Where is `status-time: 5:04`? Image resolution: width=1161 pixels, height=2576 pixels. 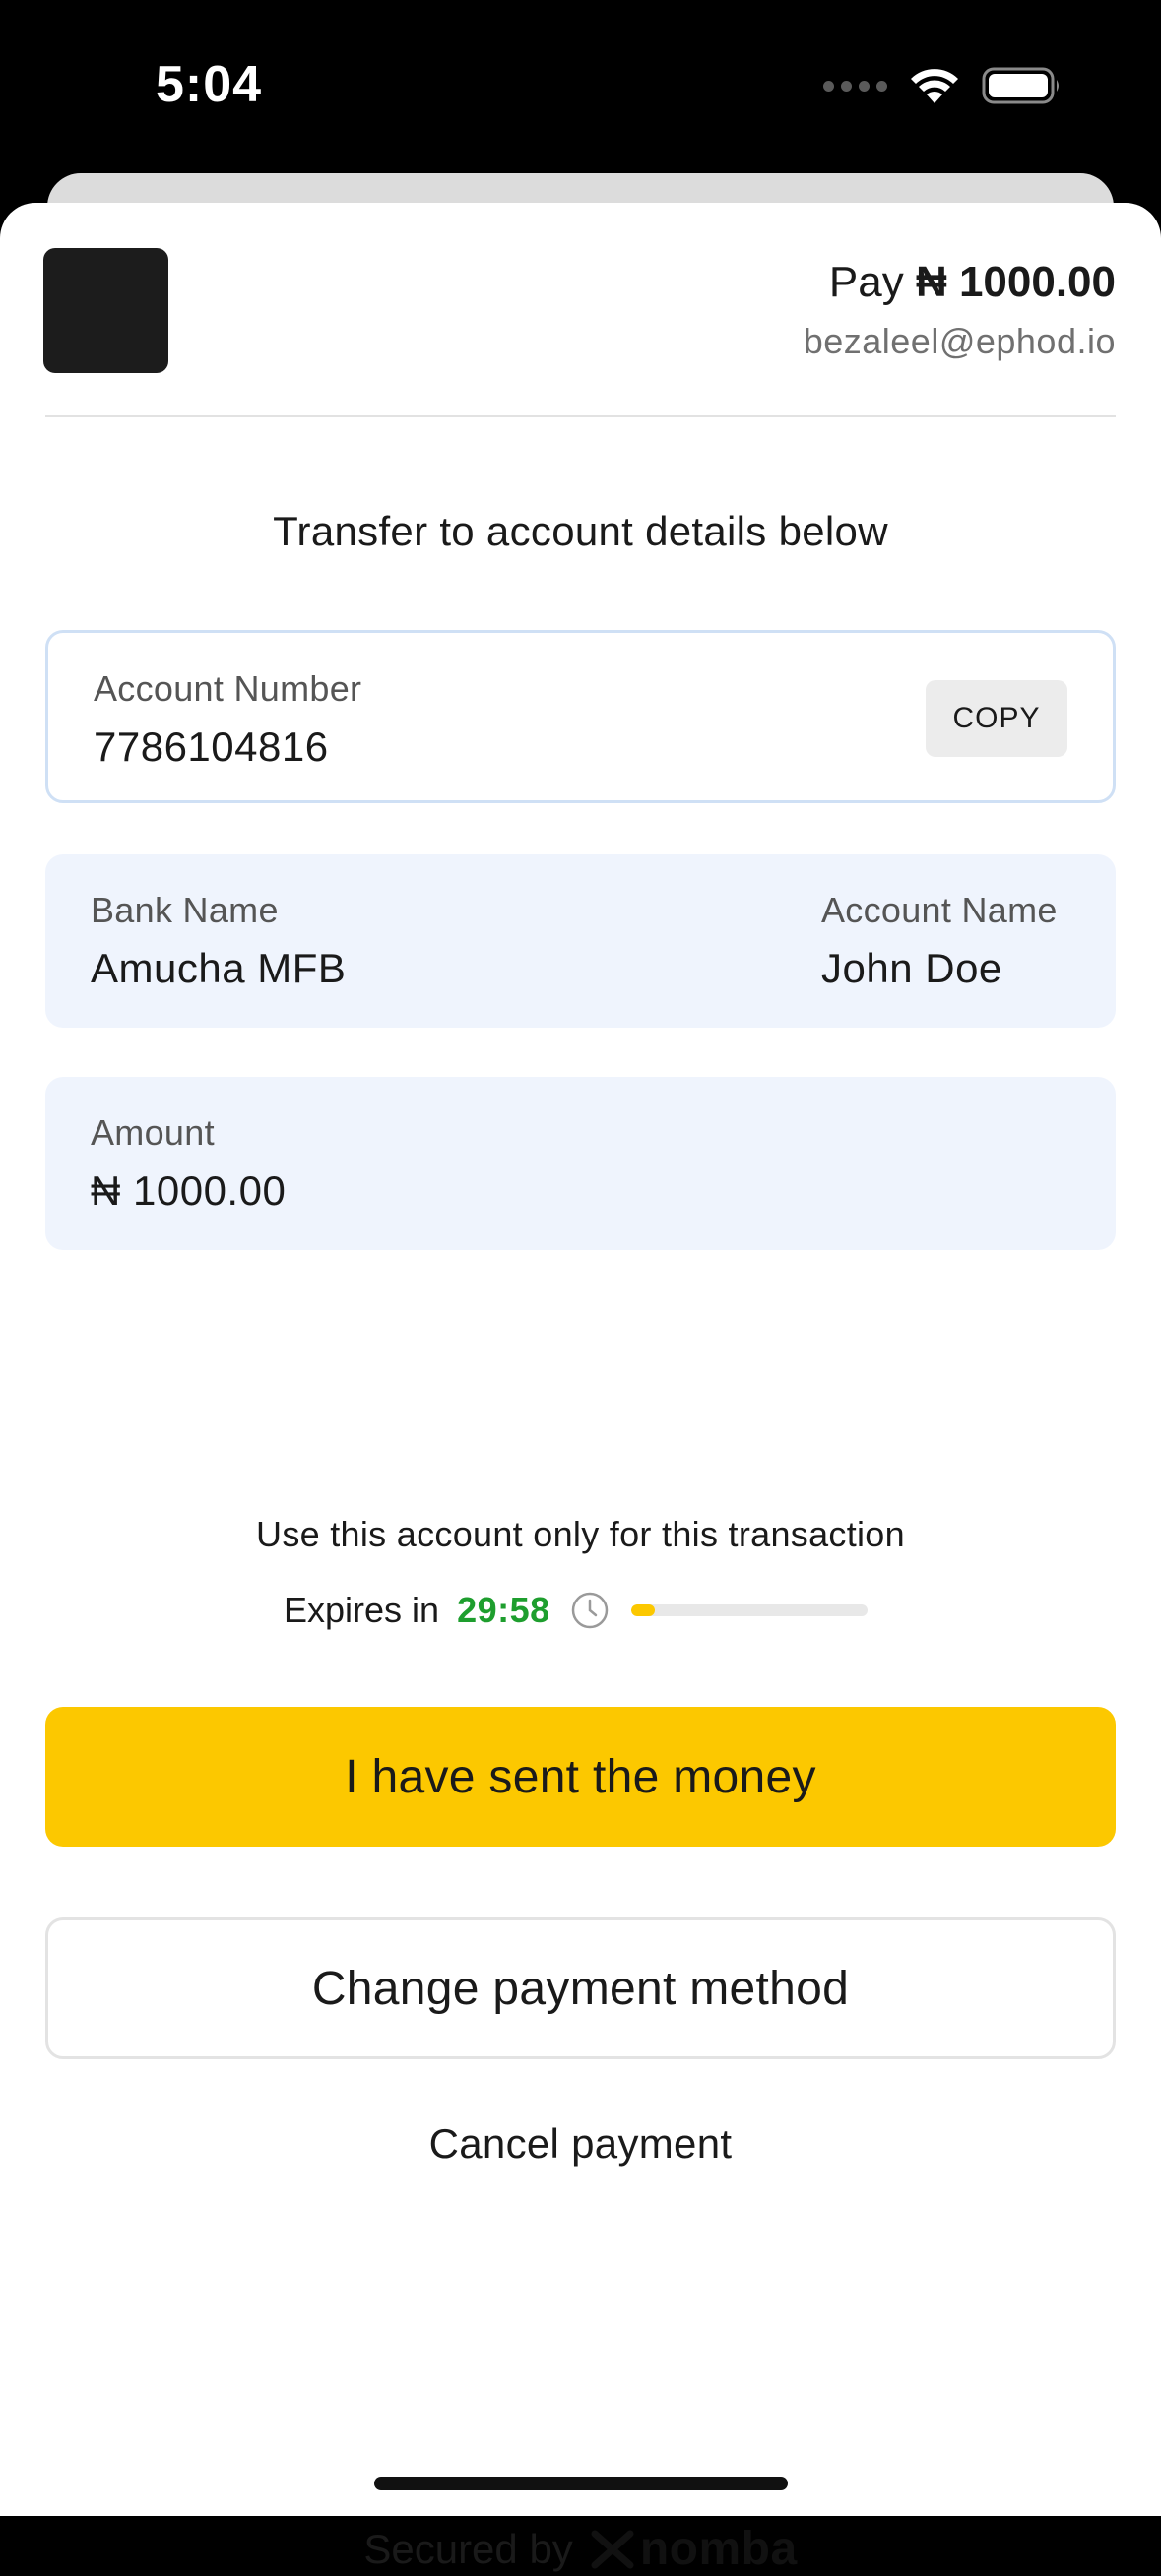
status-time: 5:04 is located at coordinates (209, 84).